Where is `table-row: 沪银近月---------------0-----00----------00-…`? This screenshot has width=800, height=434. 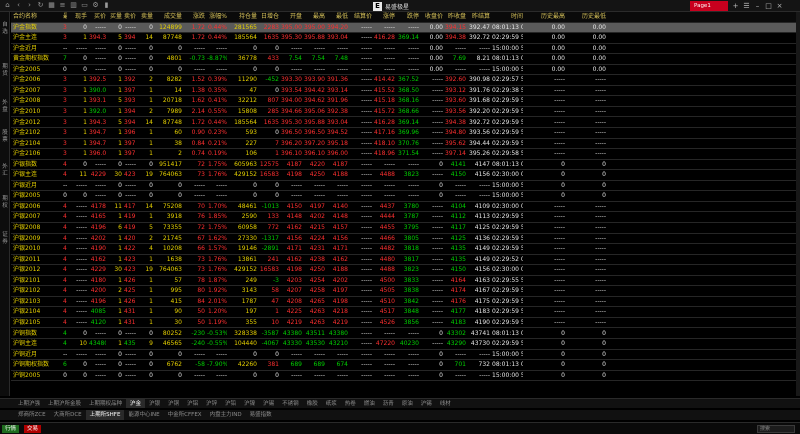 table-row: 沪银近月---------------0-----00----------00-… is located at coordinates (403, 186).